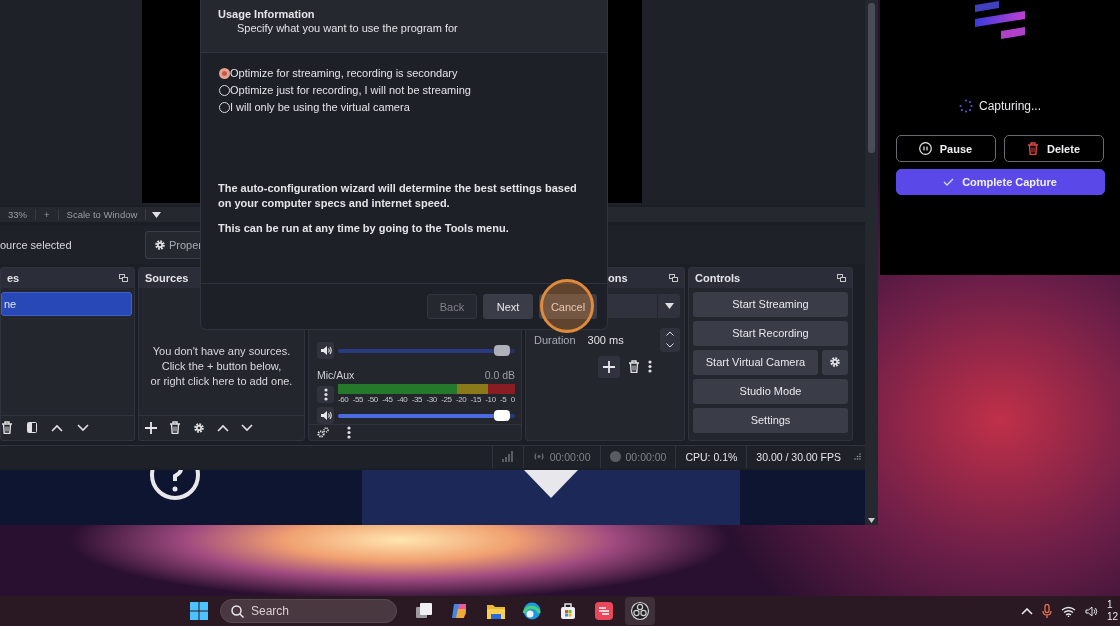 This screenshot has height=626, width=1120. Describe the element at coordinates (18, 215) in the screenshot. I see `zoom-level: 33%` at that location.